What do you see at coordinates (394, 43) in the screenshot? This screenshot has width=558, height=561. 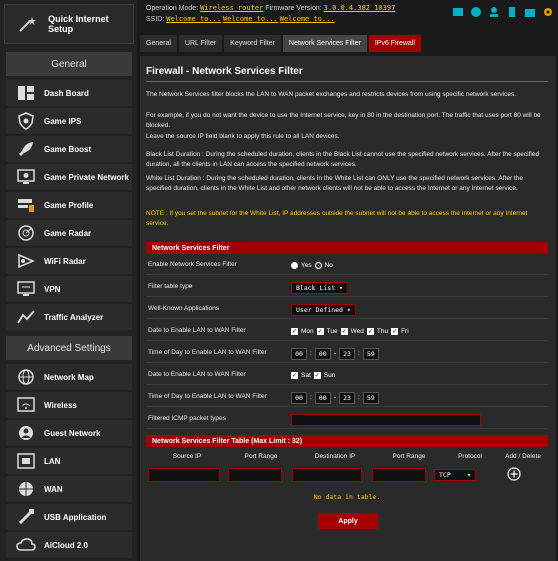 I see `tab-ipv6-firewall: IPv6 Firewall` at bounding box center [394, 43].